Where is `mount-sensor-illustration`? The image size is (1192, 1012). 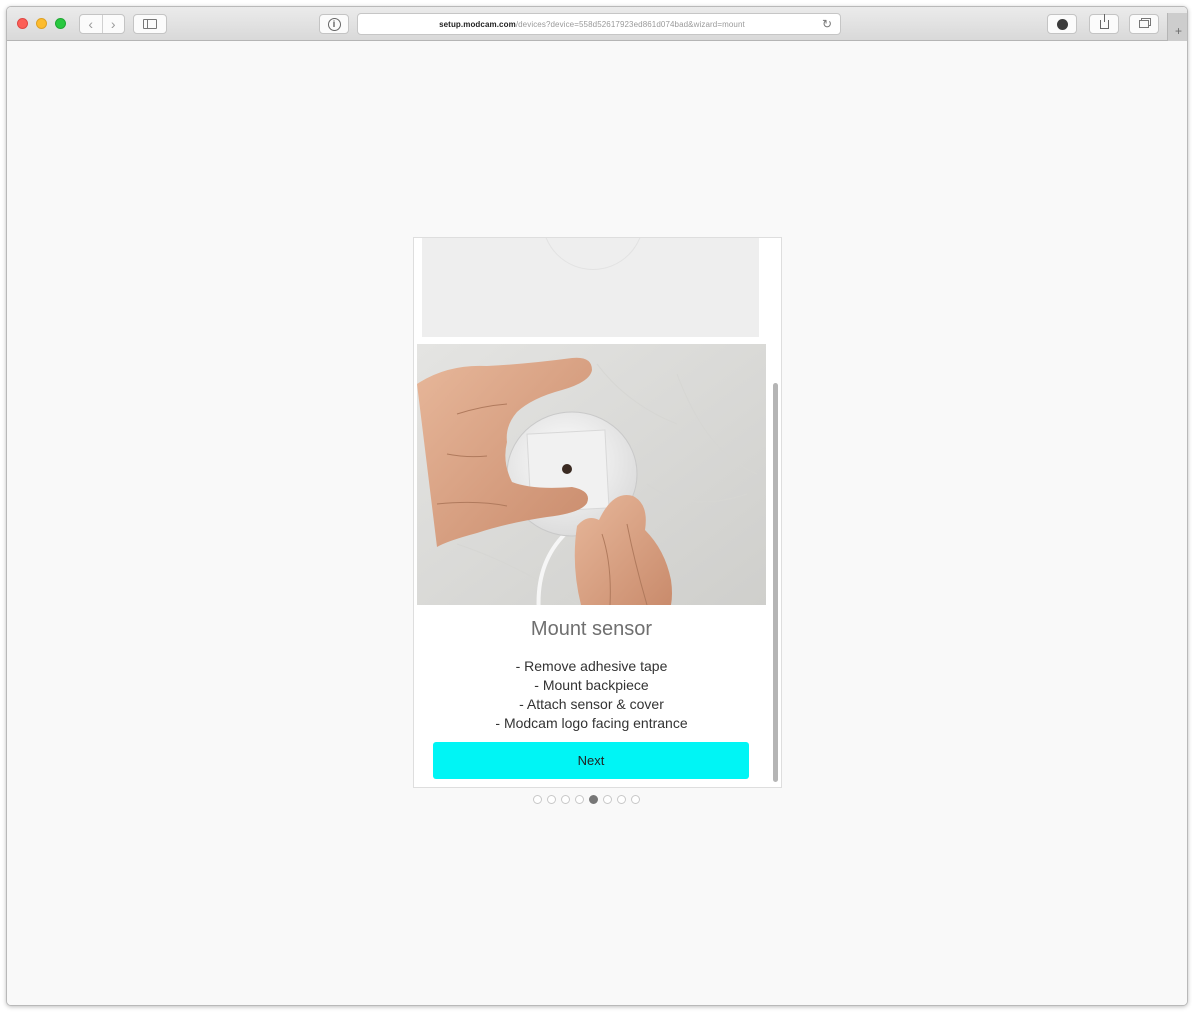
mount-sensor-illustration is located at coordinates (591, 474).